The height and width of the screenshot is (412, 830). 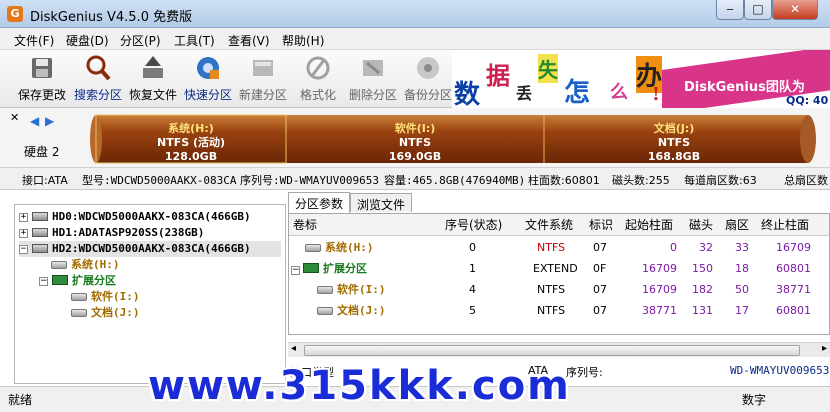 I want to click on banner-char: 失, so click(x=548, y=68).